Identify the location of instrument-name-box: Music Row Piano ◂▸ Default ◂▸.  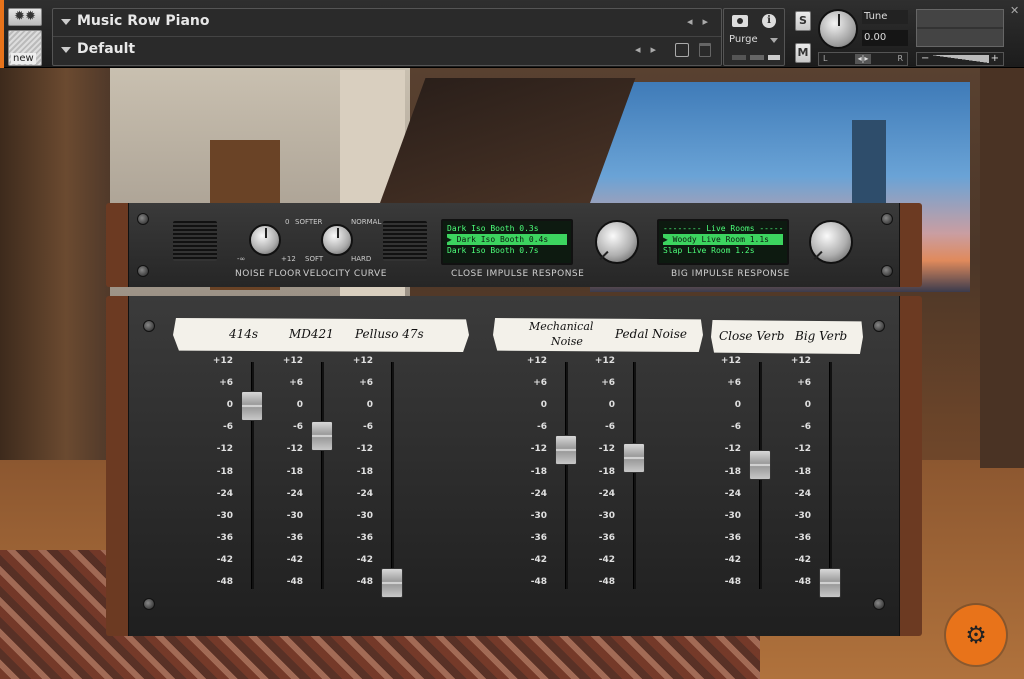
(387, 37).